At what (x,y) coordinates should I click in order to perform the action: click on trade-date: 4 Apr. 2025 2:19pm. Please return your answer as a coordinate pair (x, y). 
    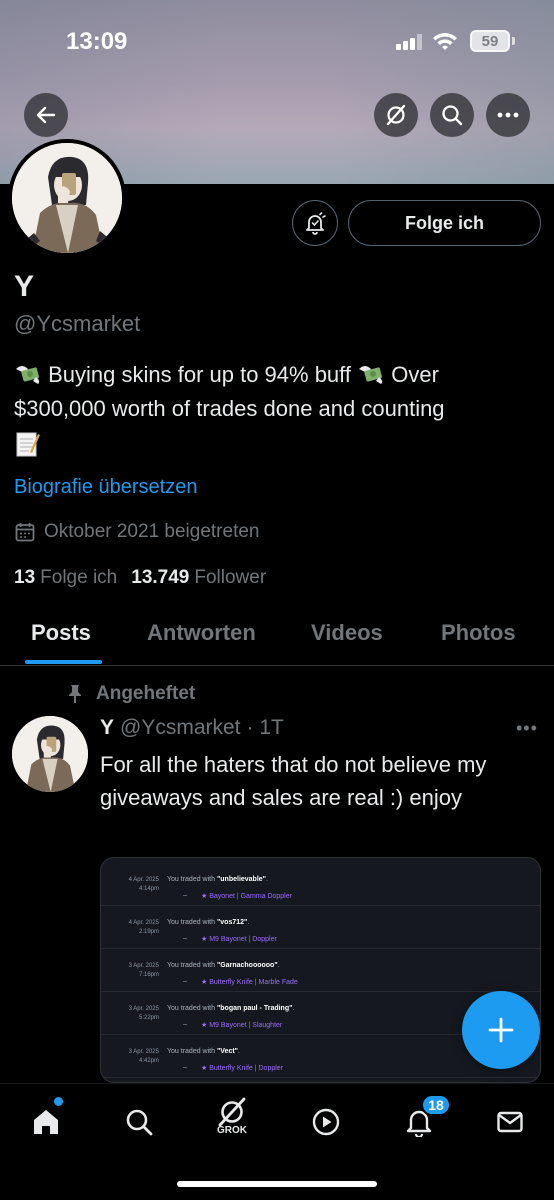
    Looking at the image, I should click on (143, 927).